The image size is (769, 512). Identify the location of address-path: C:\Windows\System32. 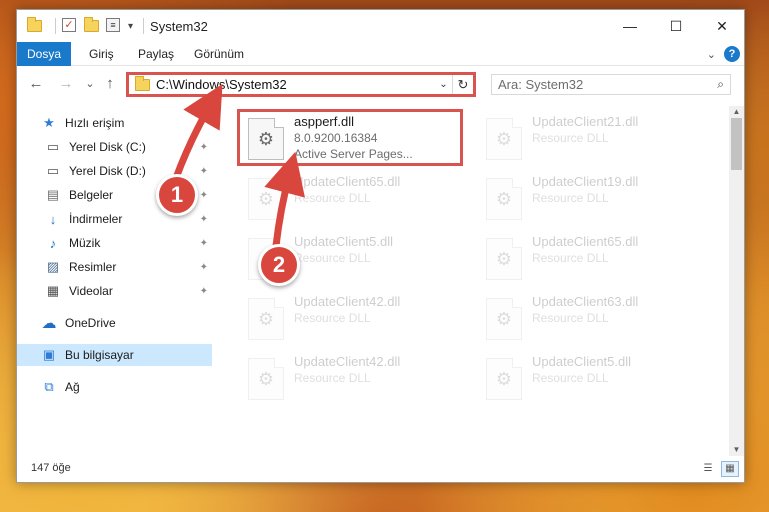
(295, 84).